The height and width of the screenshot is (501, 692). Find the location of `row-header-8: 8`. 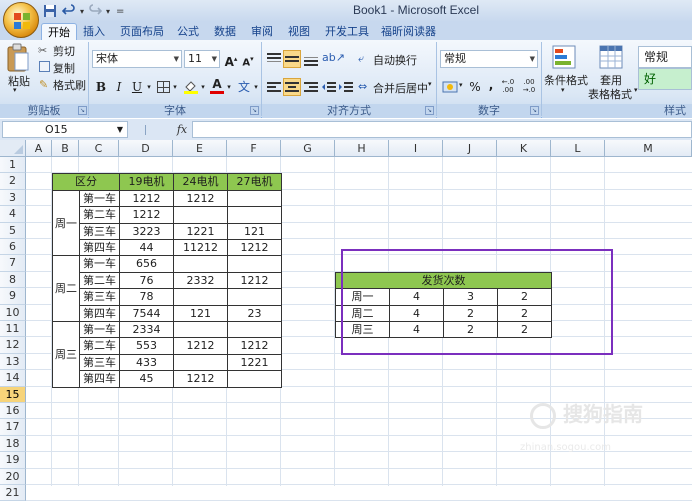

row-header-8: 8 is located at coordinates (13, 280).